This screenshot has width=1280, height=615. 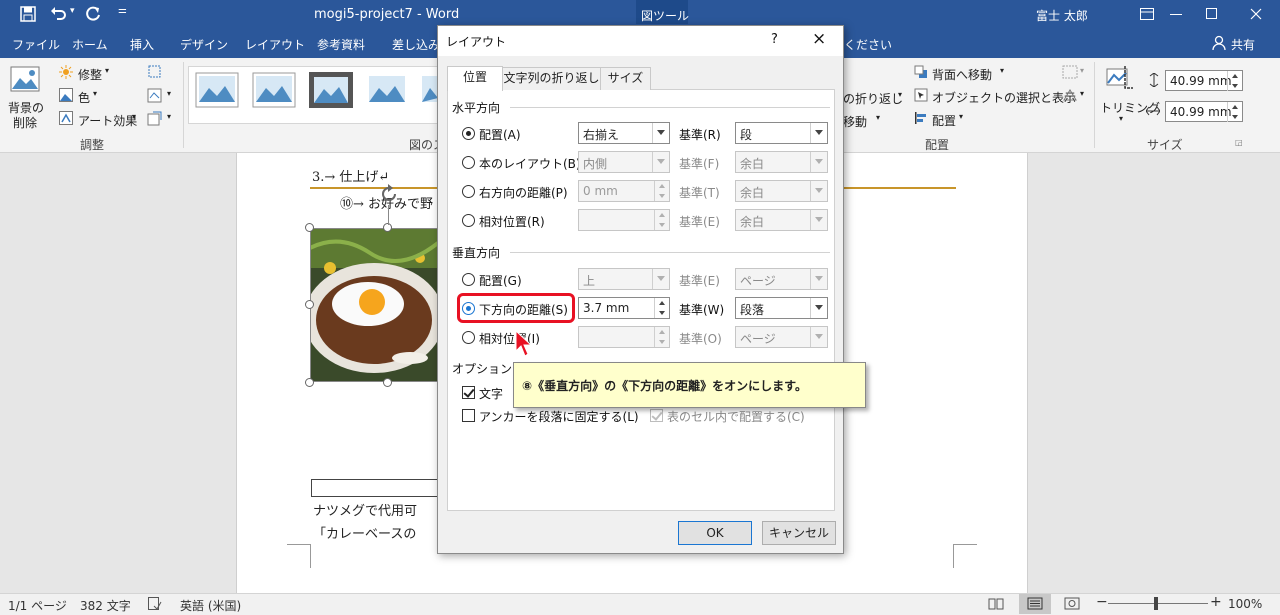 What do you see at coordinates (365, 509) in the screenshot?
I see `nutmeg-text: ナツメグで代用可` at bounding box center [365, 509].